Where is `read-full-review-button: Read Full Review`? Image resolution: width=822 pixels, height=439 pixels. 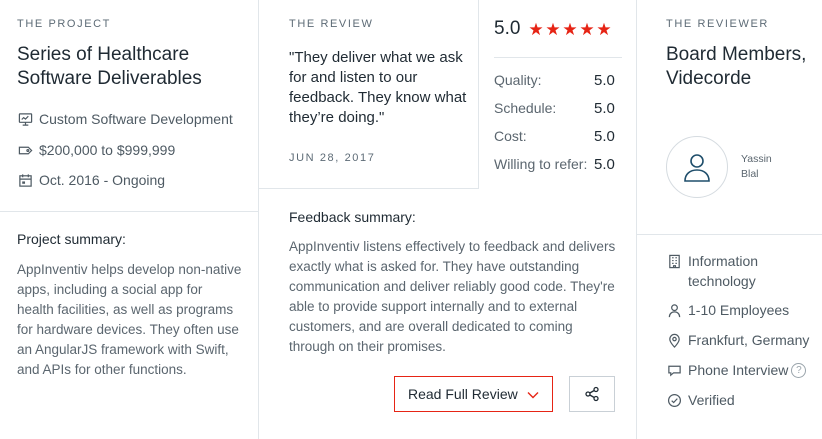
read-full-review-button: Read Full Review is located at coordinates (473, 394).